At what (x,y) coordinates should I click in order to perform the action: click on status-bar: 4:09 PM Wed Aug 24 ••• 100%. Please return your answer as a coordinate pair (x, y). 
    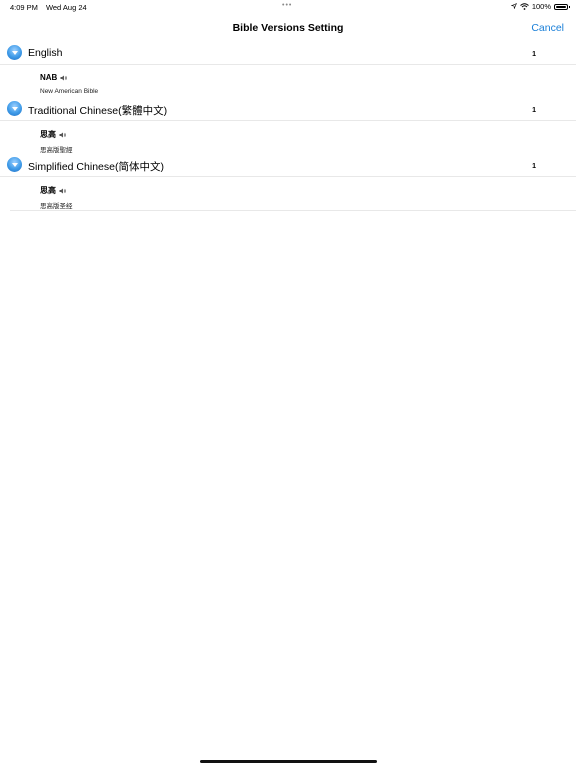
    Looking at the image, I should click on (288, 7).